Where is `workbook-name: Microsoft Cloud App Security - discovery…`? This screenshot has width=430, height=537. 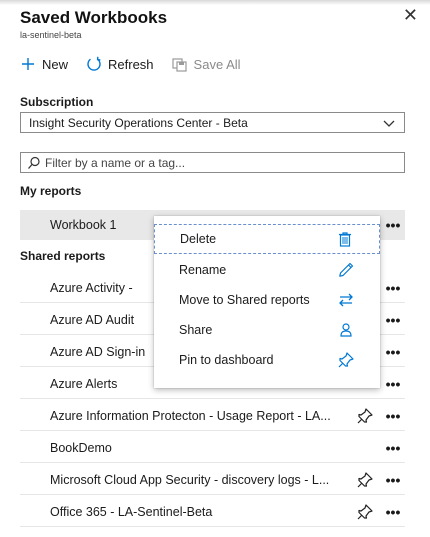 workbook-name: Microsoft Cloud App Security - discovery… is located at coordinates (190, 479).